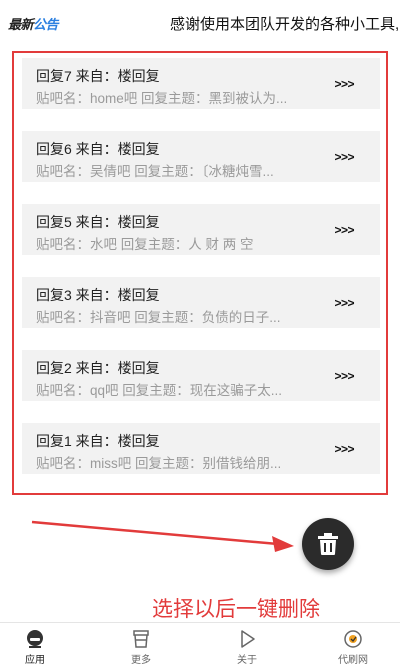 This screenshot has height=665, width=400. I want to click on annotation-caption: 选择以后一键删除, so click(236, 609).